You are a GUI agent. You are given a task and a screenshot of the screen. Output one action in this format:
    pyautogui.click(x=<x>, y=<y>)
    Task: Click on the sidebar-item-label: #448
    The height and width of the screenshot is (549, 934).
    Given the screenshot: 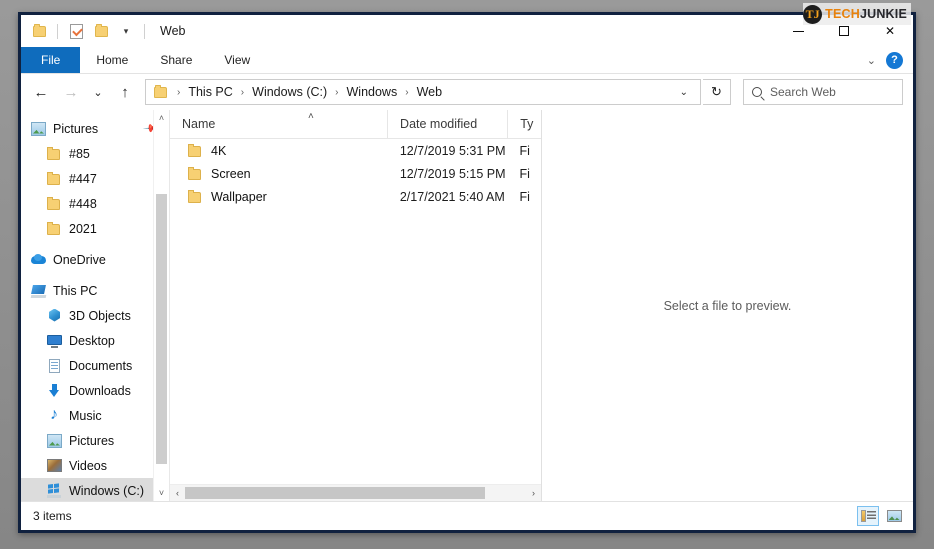 What is the action you would take?
    pyautogui.click(x=83, y=203)
    